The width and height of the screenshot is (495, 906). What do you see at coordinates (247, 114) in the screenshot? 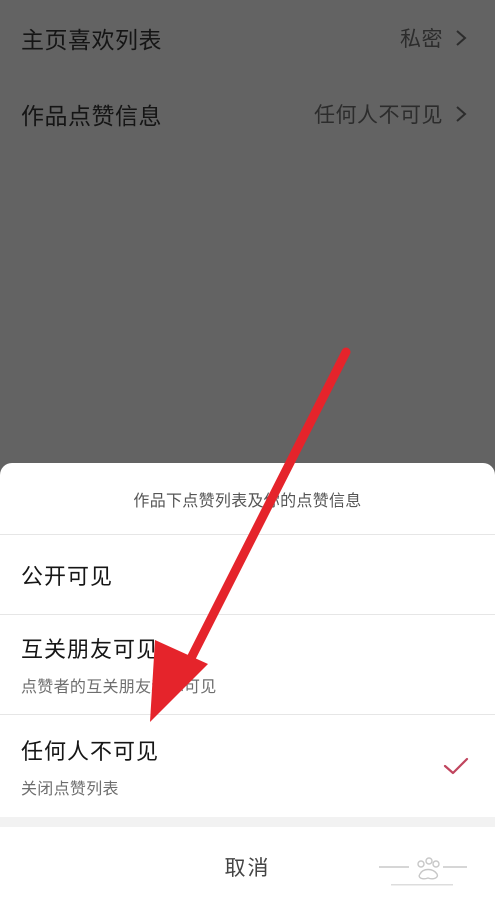
I see `setting-row-like-info: 作品点赞信息 任何人不可见` at bounding box center [247, 114].